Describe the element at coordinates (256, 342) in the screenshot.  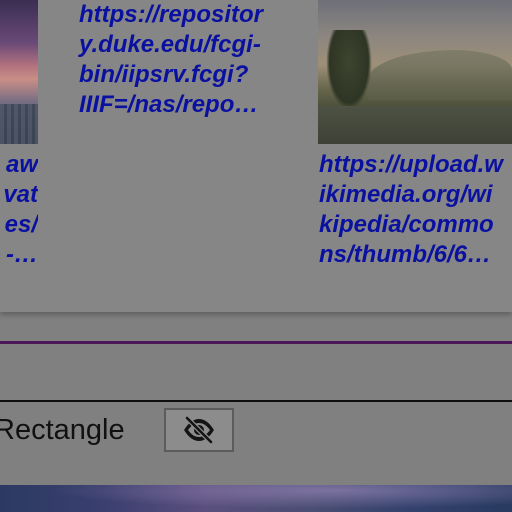
I see `section-separator` at that location.